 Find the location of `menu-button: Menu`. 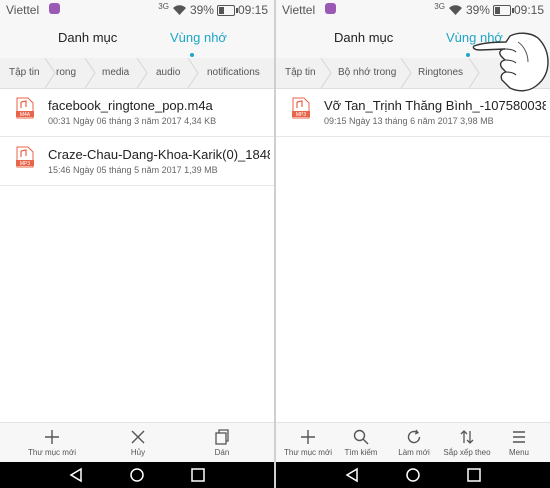

menu-button: Menu is located at coordinates (519, 443).